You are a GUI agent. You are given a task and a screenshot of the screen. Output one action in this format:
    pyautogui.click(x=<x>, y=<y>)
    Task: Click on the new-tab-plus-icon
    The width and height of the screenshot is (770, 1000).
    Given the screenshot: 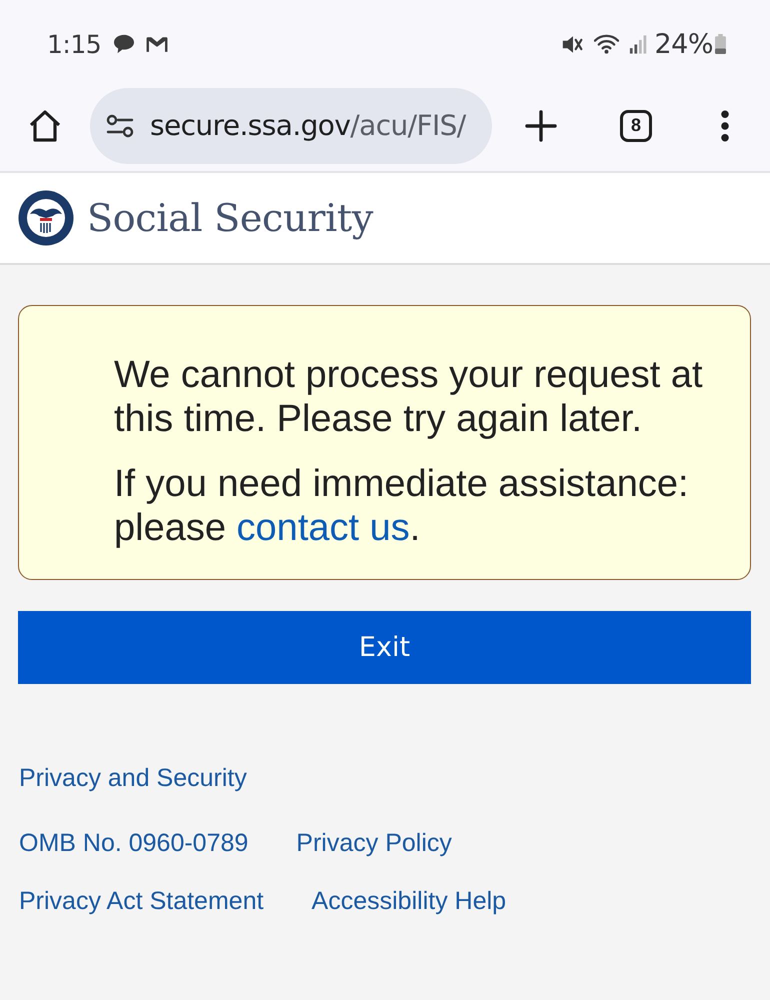 What is the action you would take?
    pyautogui.click(x=541, y=126)
    